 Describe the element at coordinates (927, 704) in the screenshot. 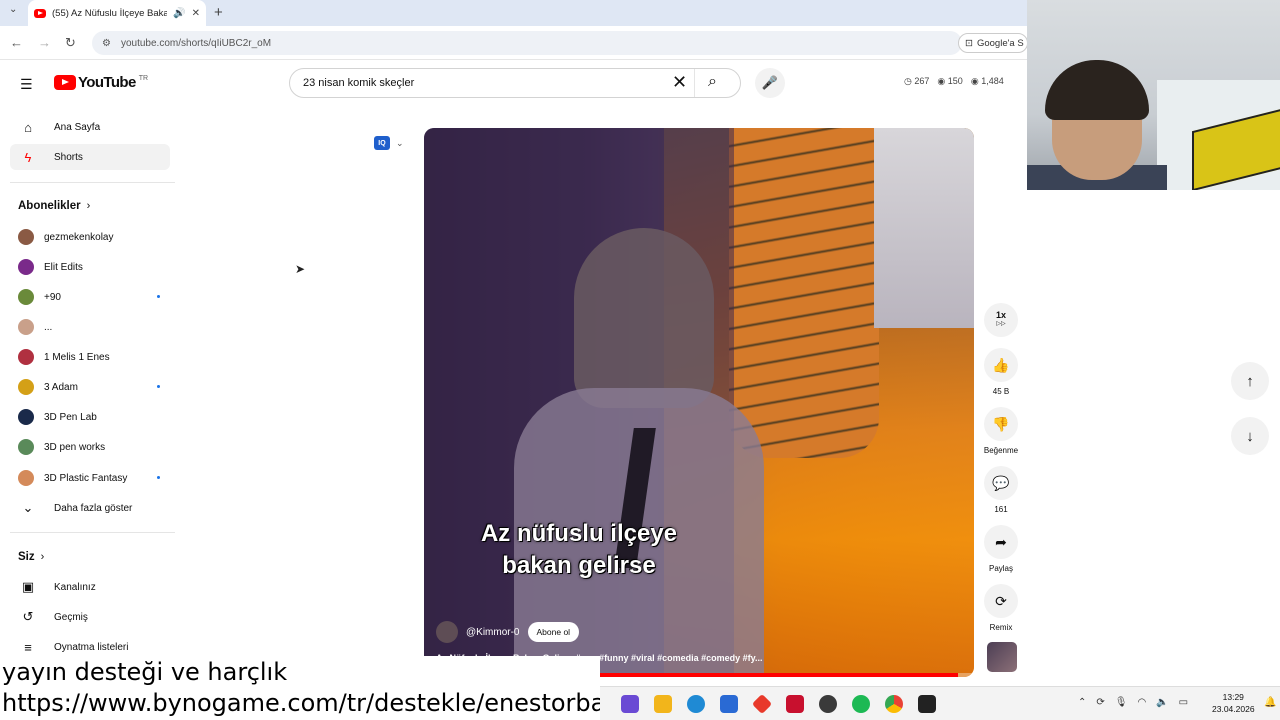

I see `epic-games-icon` at that location.